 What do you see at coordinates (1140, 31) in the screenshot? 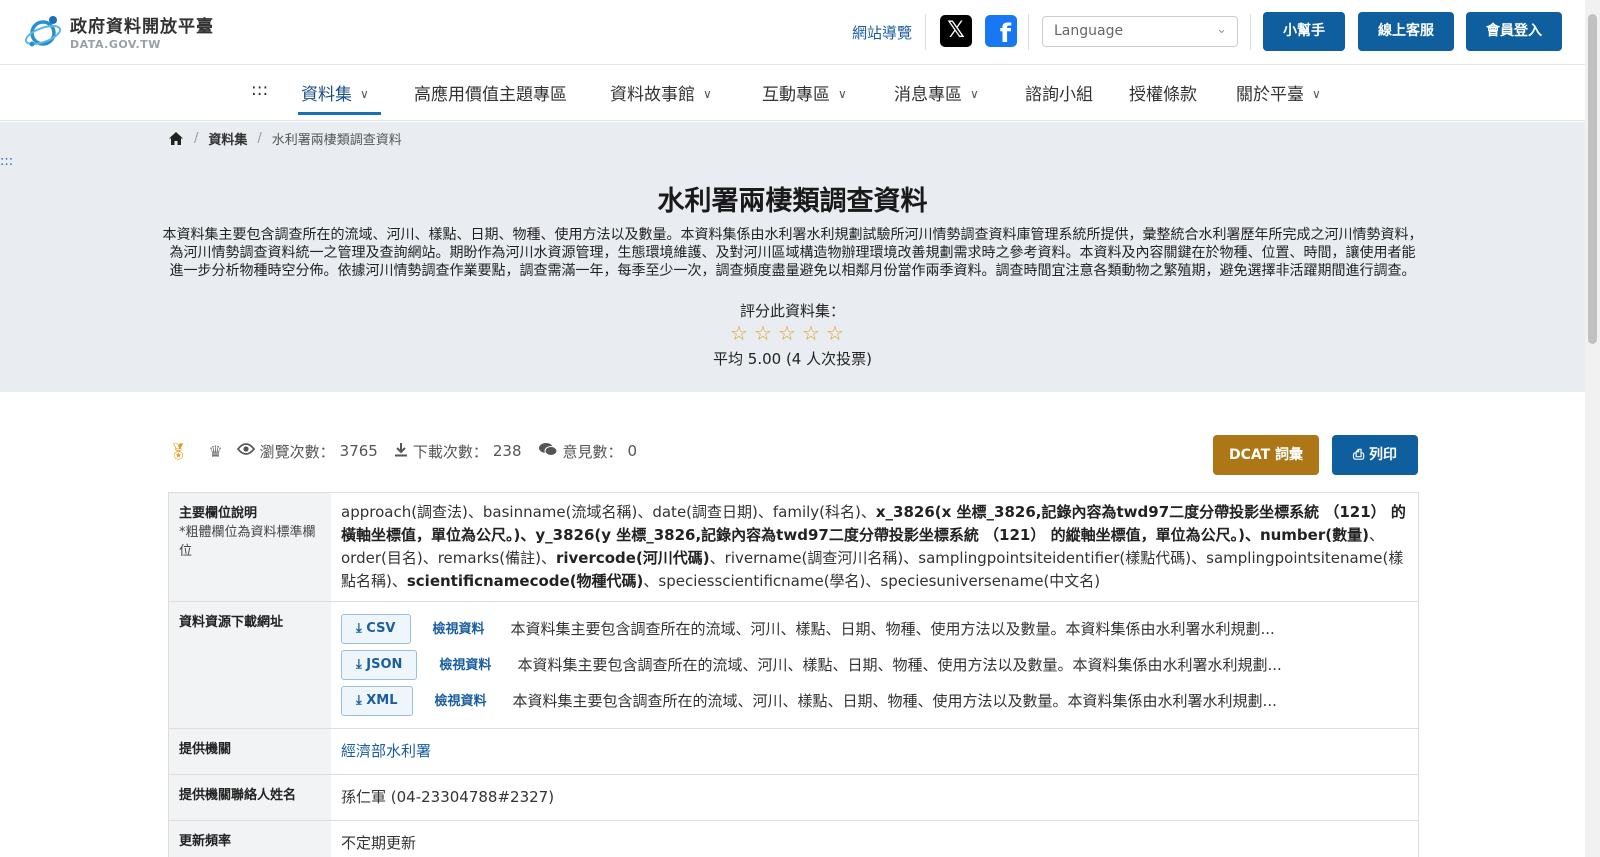
I see `language-select: Language ⌄` at bounding box center [1140, 31].